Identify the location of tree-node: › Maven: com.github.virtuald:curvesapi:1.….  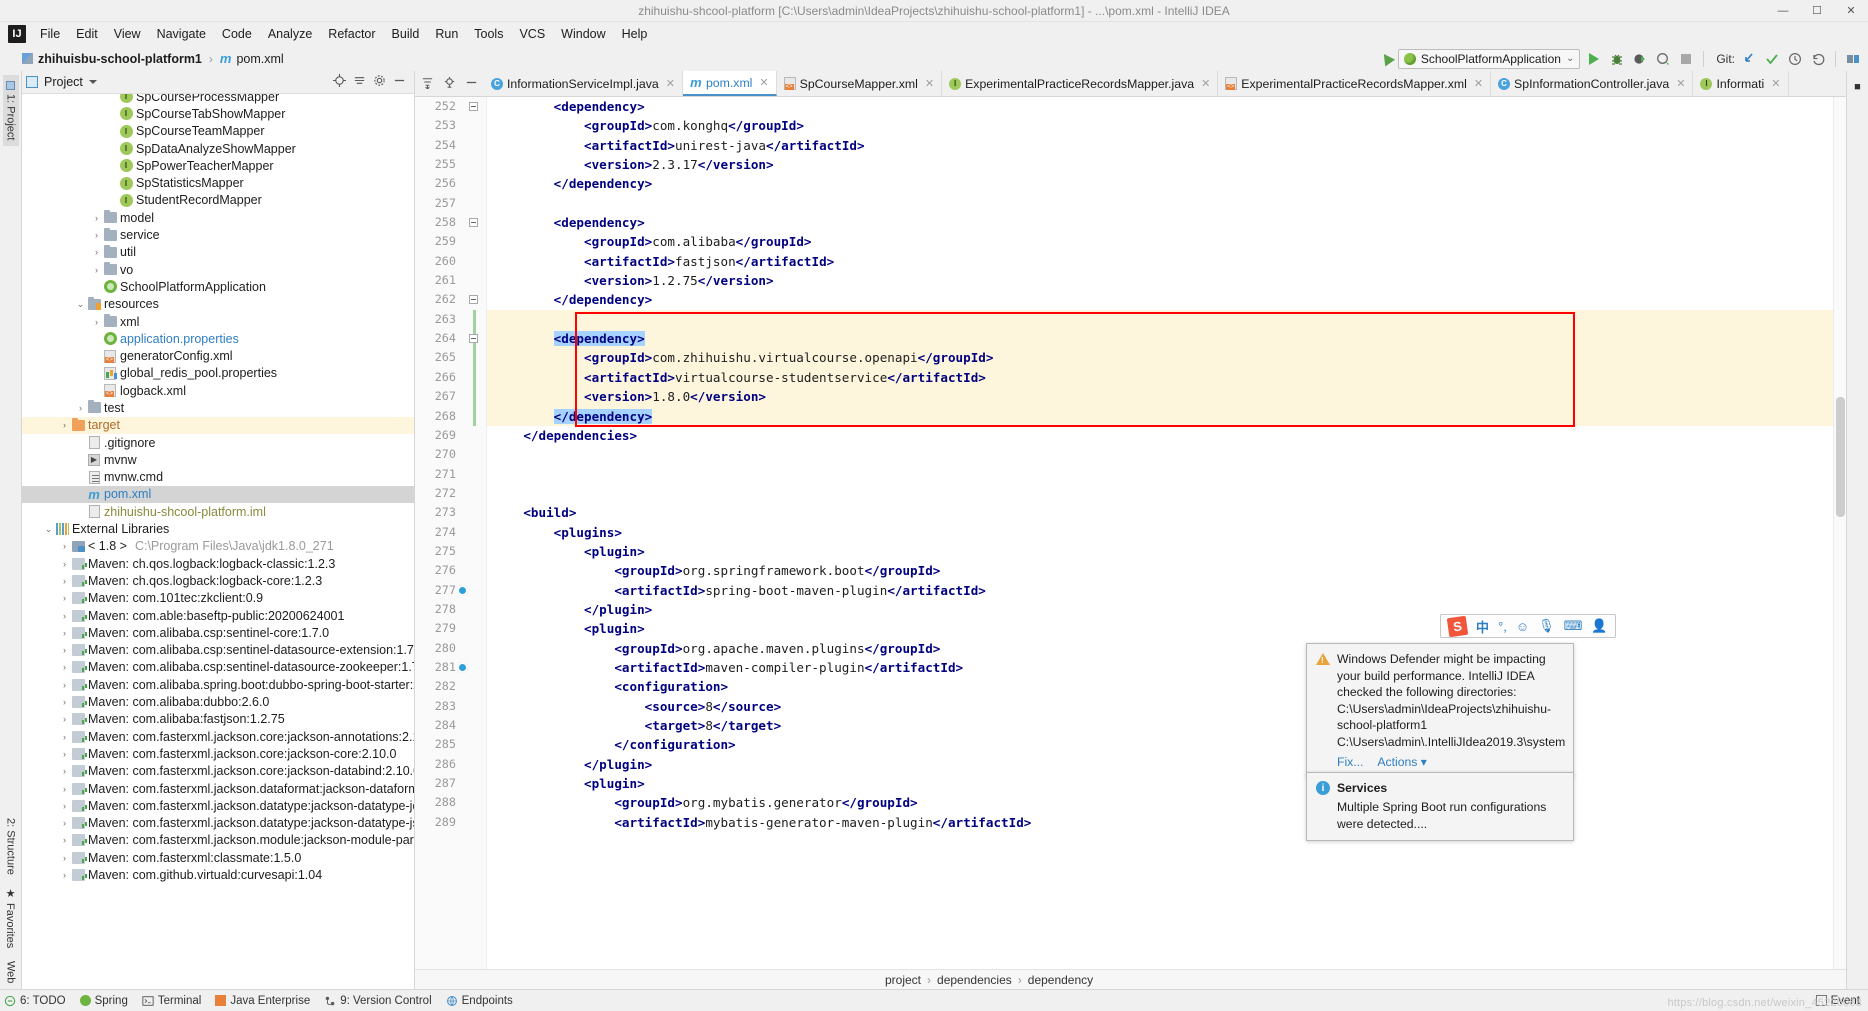
(218, 874).